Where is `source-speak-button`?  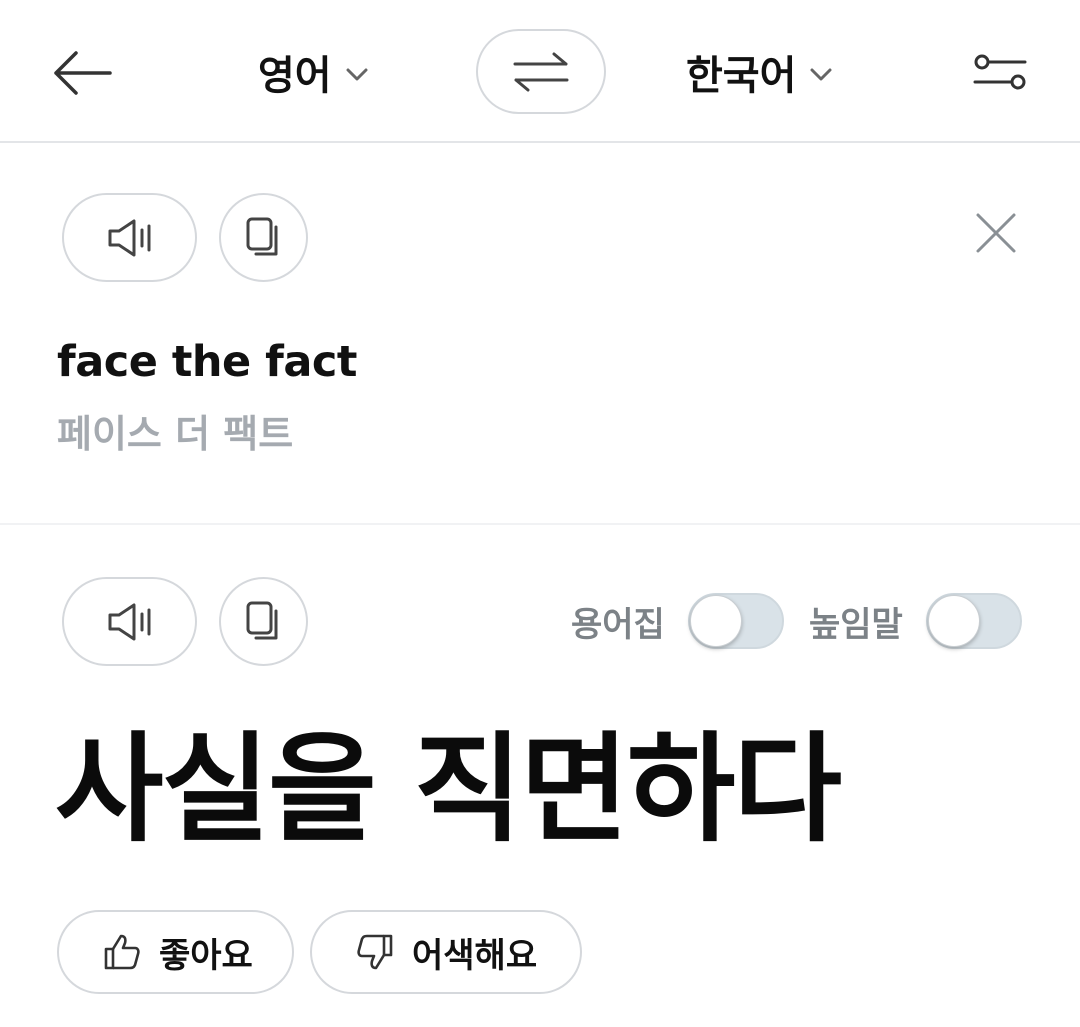
source-speak-button is located at coordinates (129, 237).